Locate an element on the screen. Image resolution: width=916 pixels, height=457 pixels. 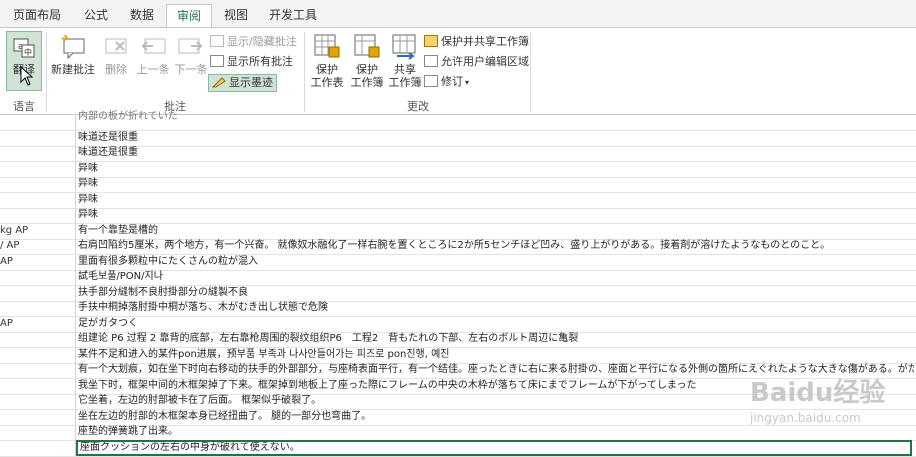
table-row: kg AP 有一个靠垫是槽的 is located at coordinates (458, 231).